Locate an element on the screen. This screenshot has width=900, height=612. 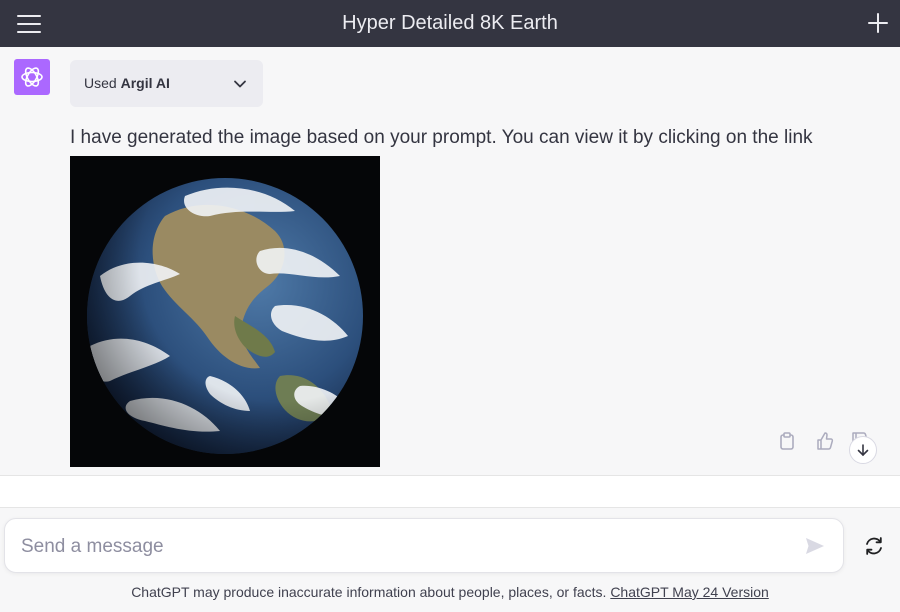
thumbs-up-button is located at coordinates (825, 441).